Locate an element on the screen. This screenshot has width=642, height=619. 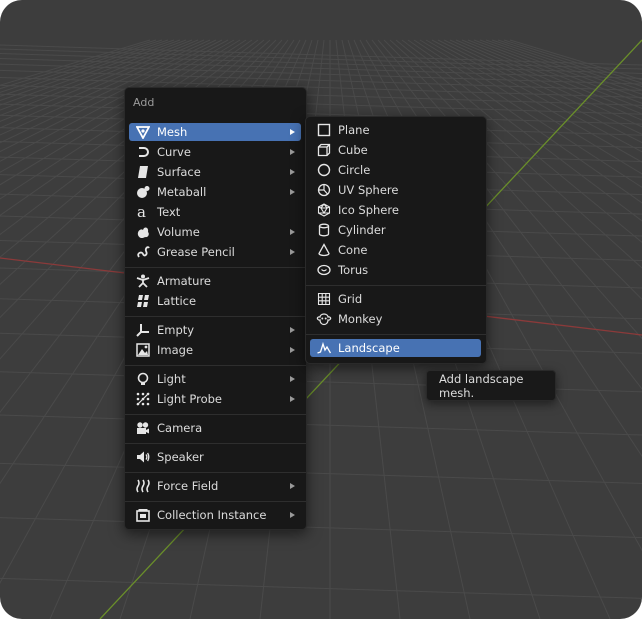
mesh-item-plane: Plane is located at coordinates (395, 130).